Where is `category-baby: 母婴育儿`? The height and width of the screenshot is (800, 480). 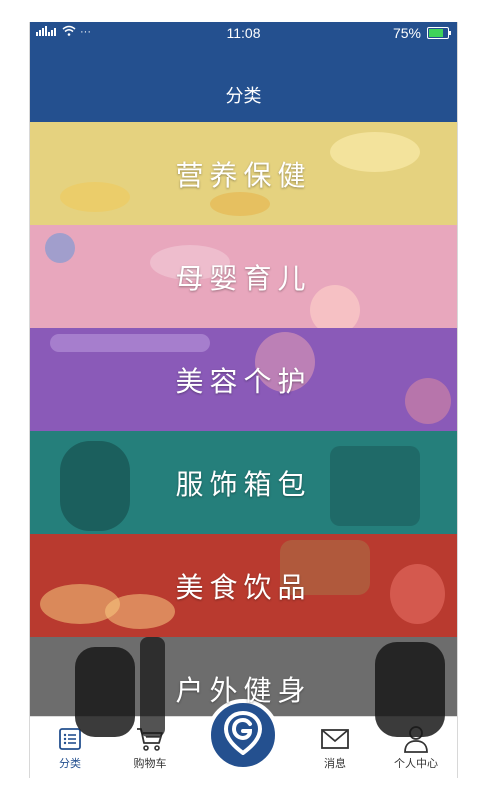 category-baby: 母婴育儿 is located at coordinates (243, 276).